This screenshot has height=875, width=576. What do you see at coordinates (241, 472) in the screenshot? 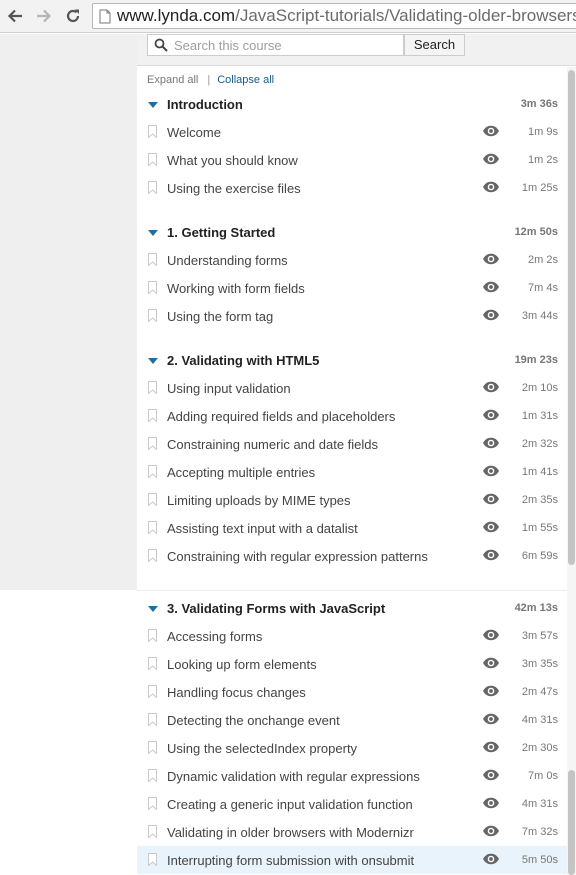
I see `video-title: Accepting multiple entries` at bounding box center [241, 472].